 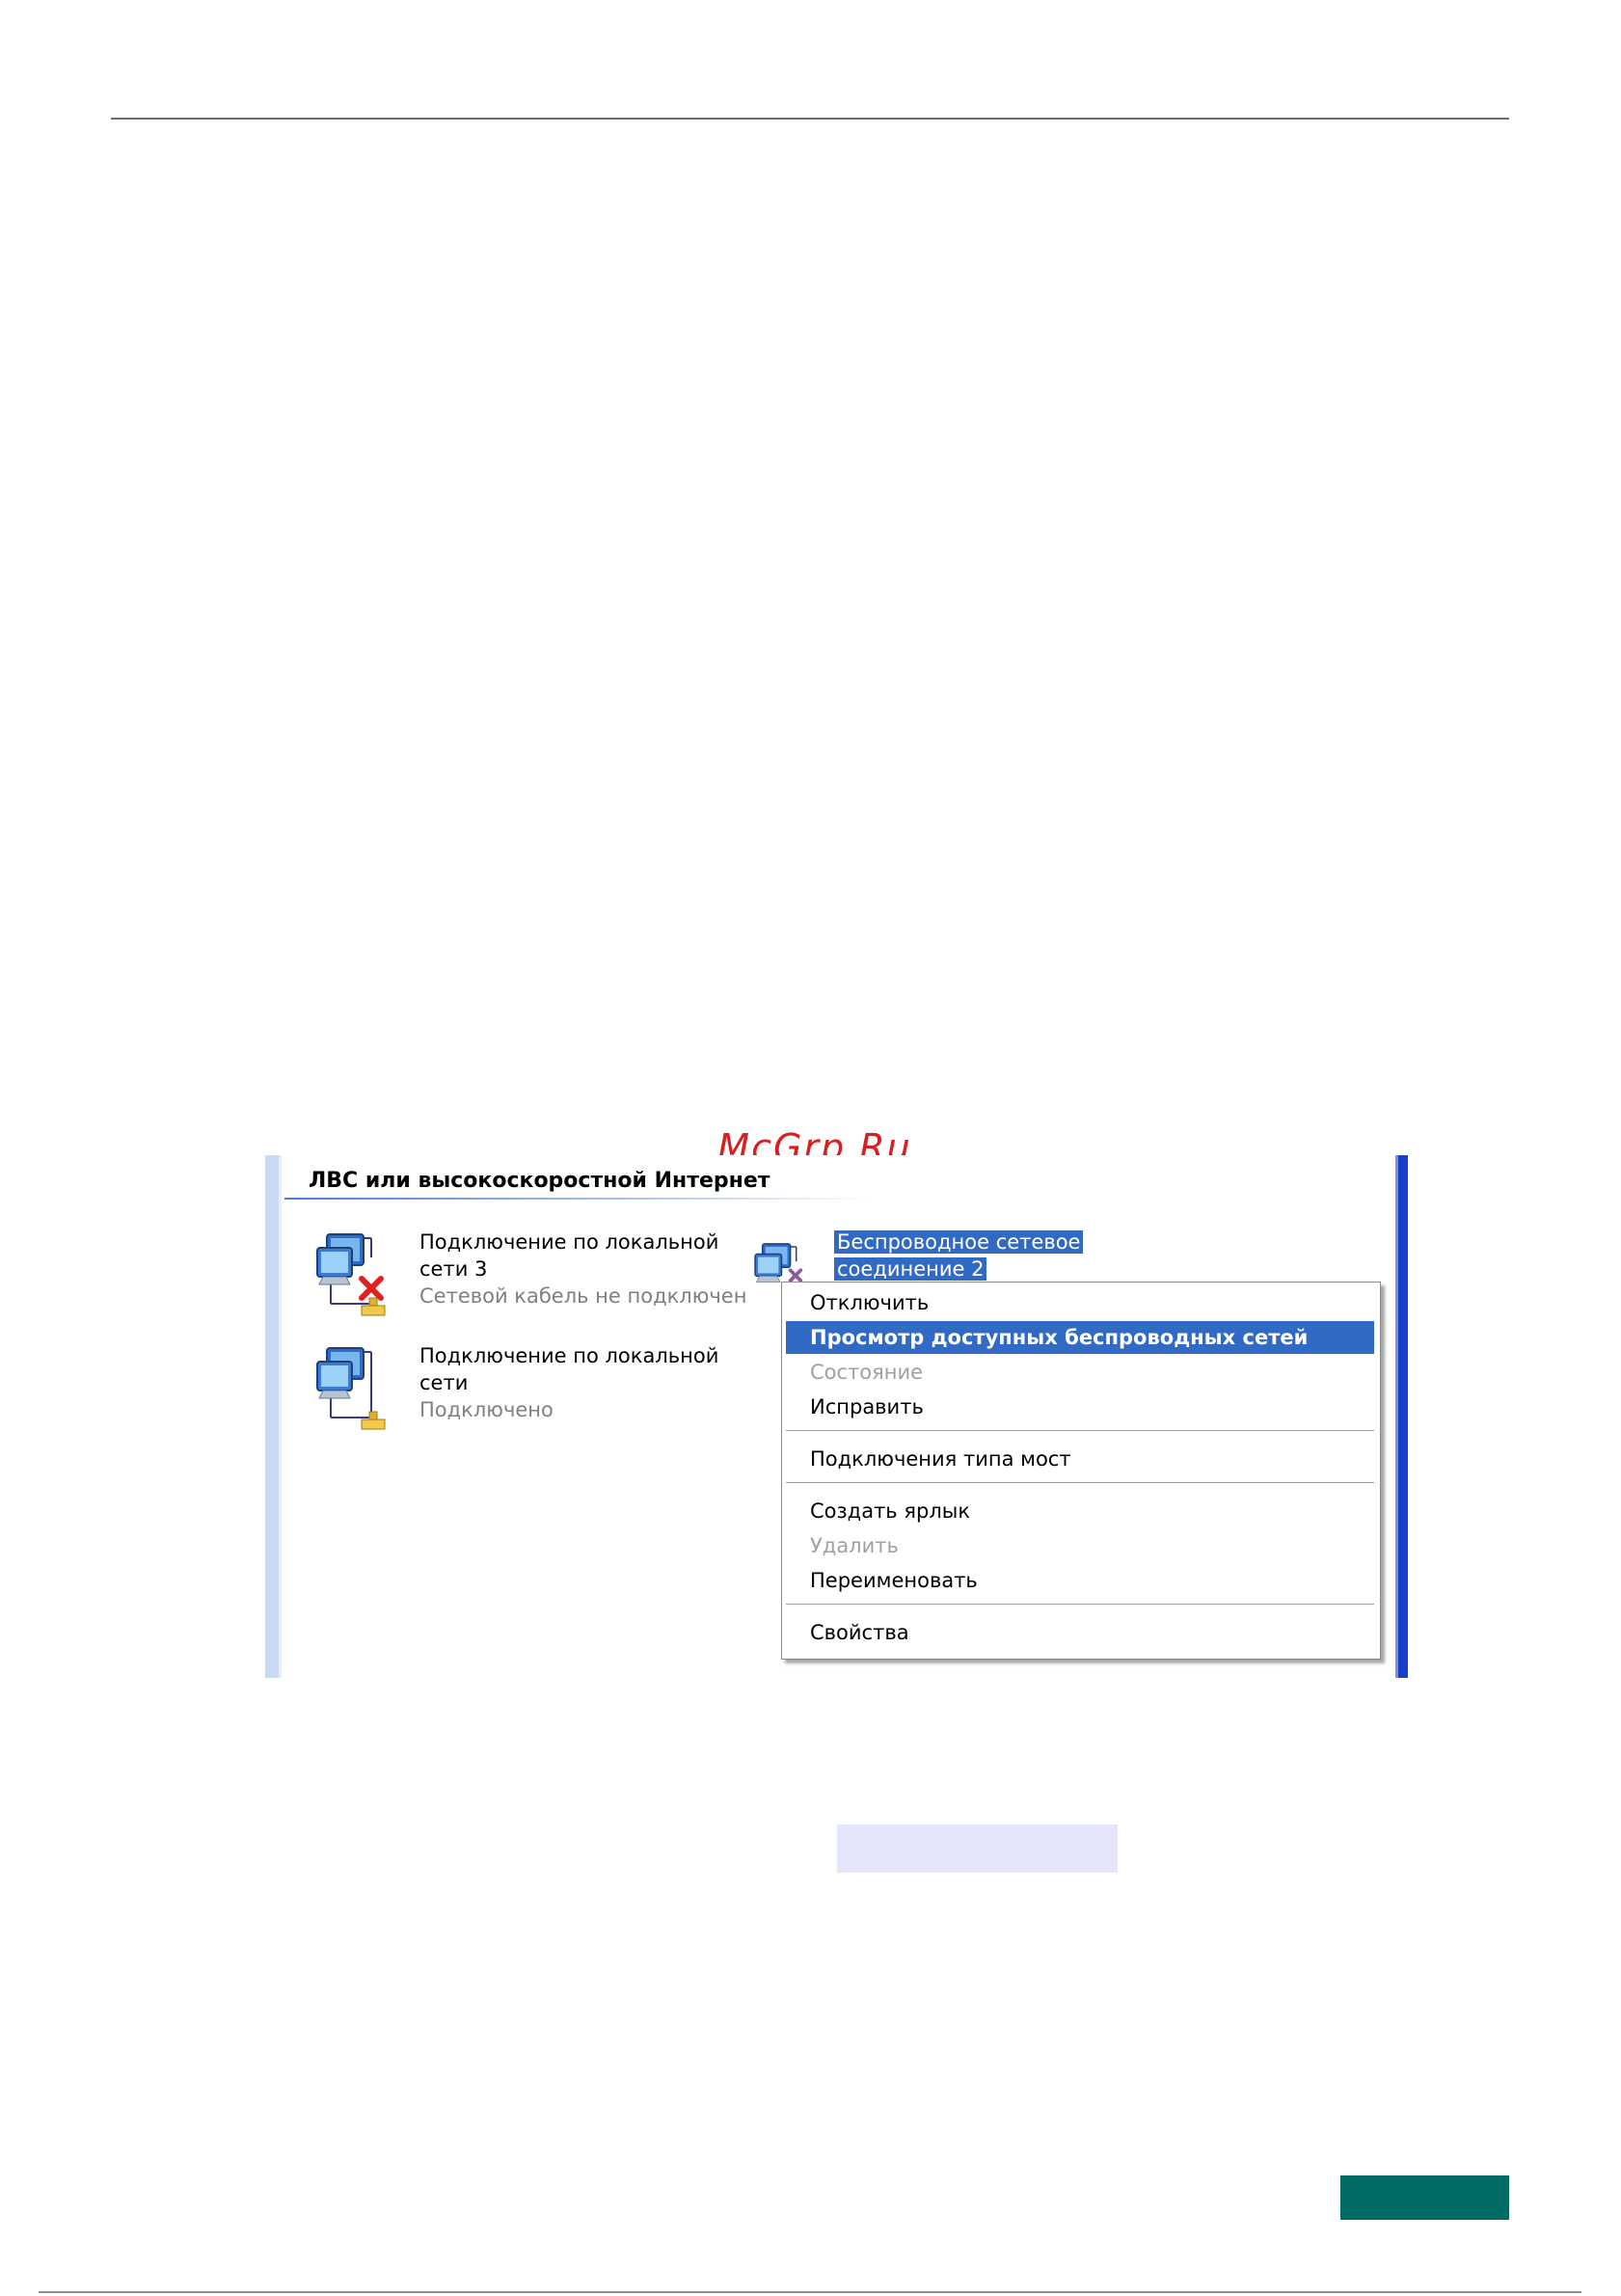 I want to click on connection-name-line2: сети 3, so click(x=453, y=1269).